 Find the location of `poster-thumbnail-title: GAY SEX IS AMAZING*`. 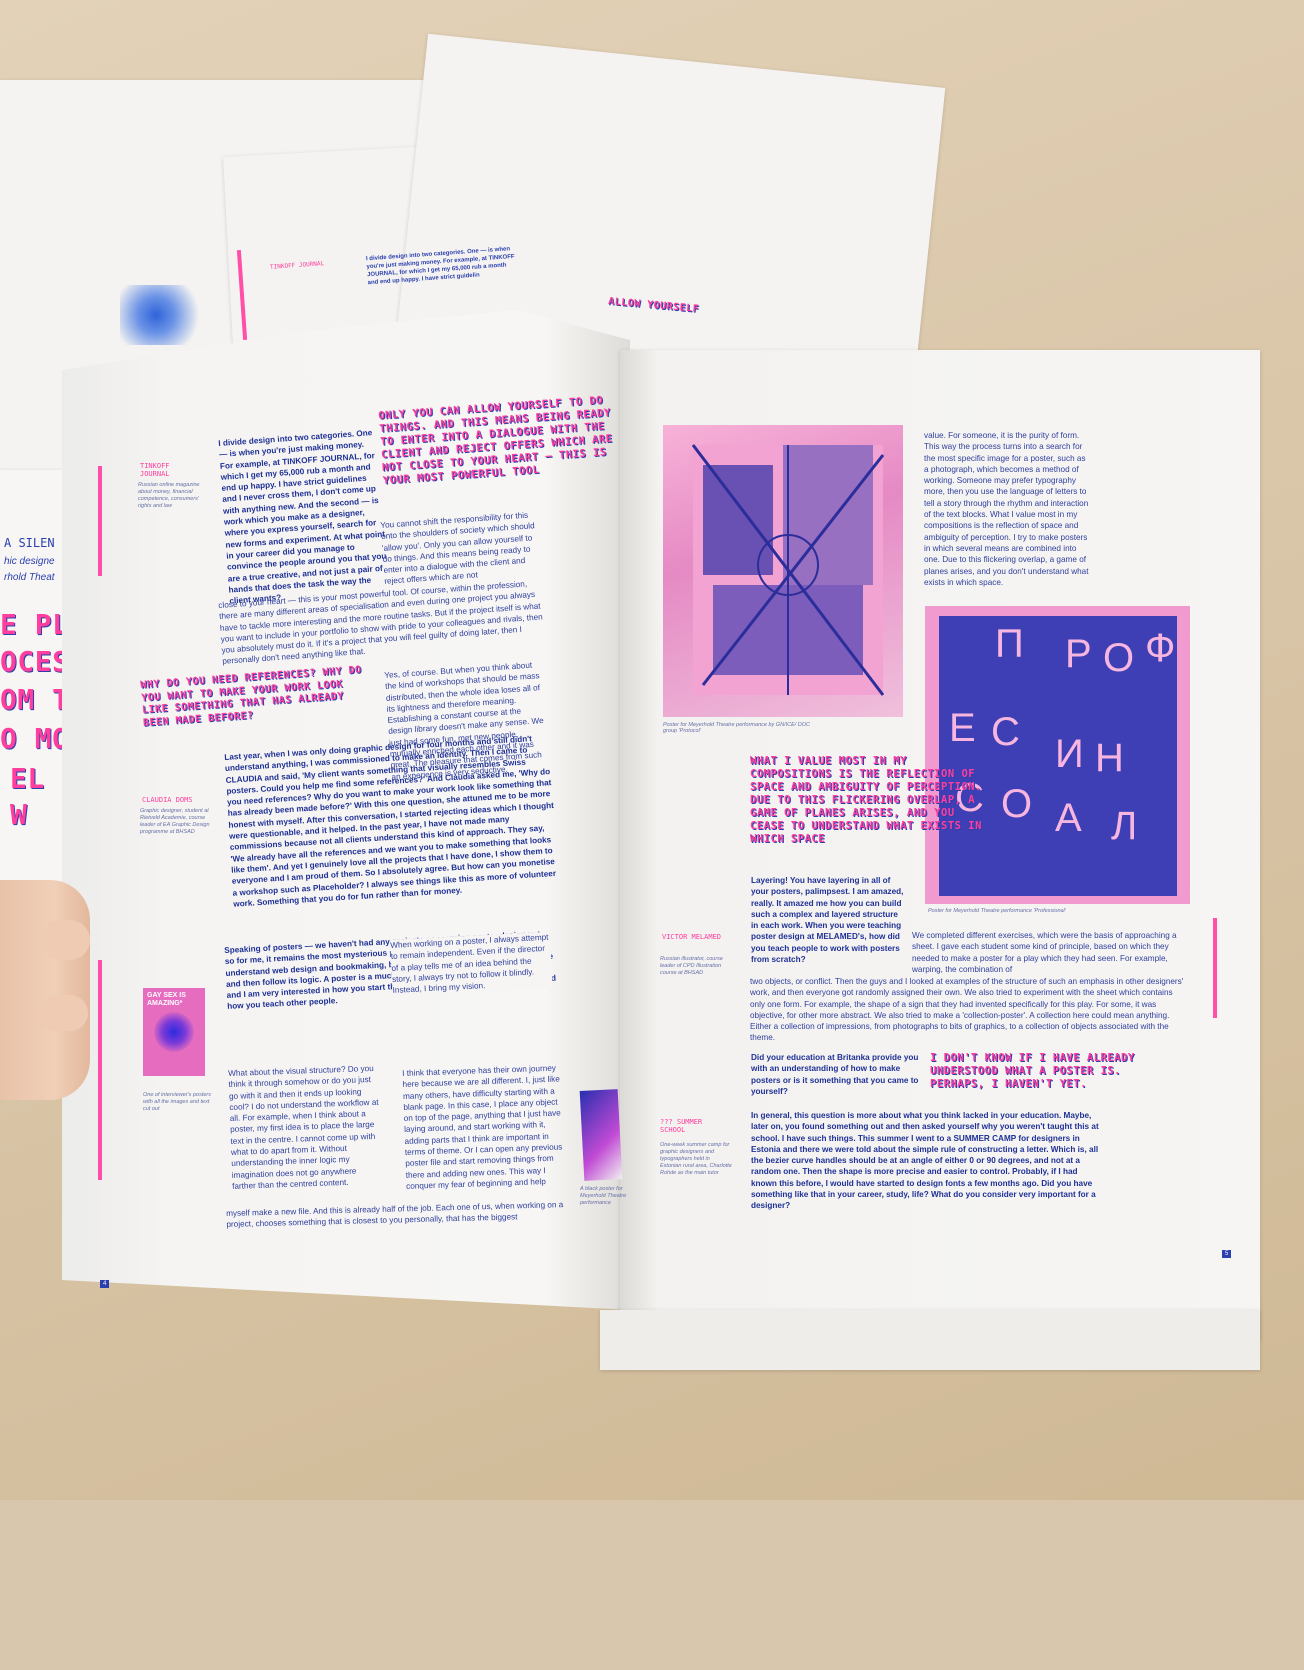

poster-thumbnail-title: GAY SEX IS AMAZING* is located at coordinates (166, 999).